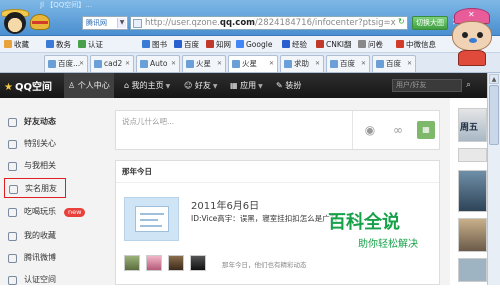  I want to click on link-icon: ∞, so click(398, 130).